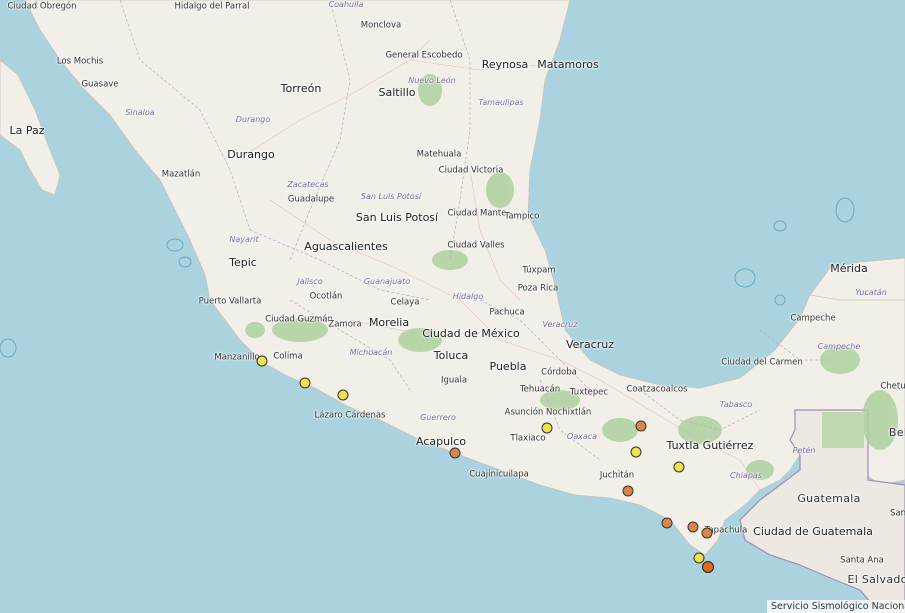  I want to click on label-zacatecas-state: Zacatecas, so click(308, 184).